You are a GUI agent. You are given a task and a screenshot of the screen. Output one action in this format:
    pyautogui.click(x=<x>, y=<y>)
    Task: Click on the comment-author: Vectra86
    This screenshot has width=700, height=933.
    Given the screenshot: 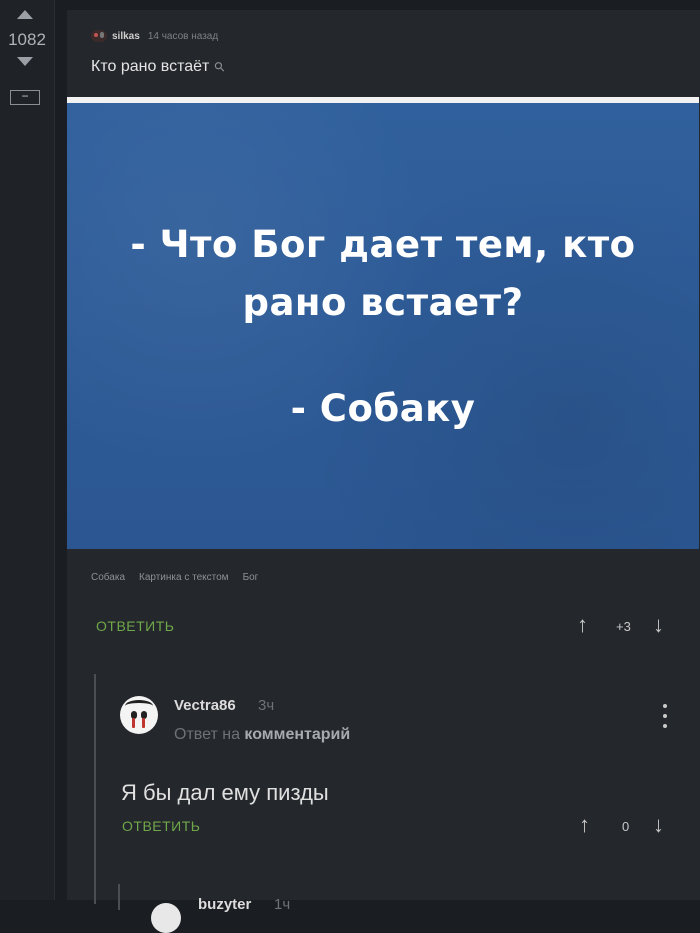 What is the action you would take?
    pyautogui.click(x=205, y=705)
    